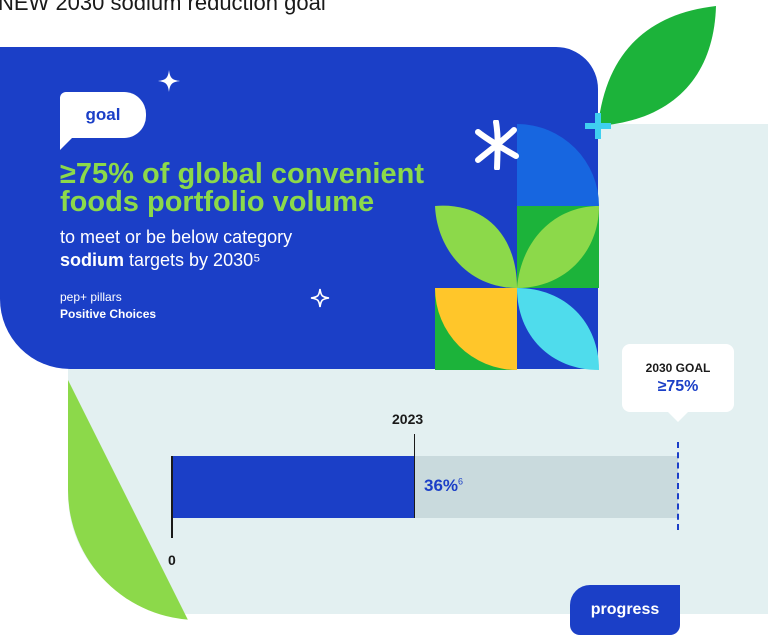 Image resolution: width=768 pixels, height=636 pixels. What do you see at coordinates (408, 419) in the screenshot?
I see `year-label: 2023` at bounding box center [408, 419].